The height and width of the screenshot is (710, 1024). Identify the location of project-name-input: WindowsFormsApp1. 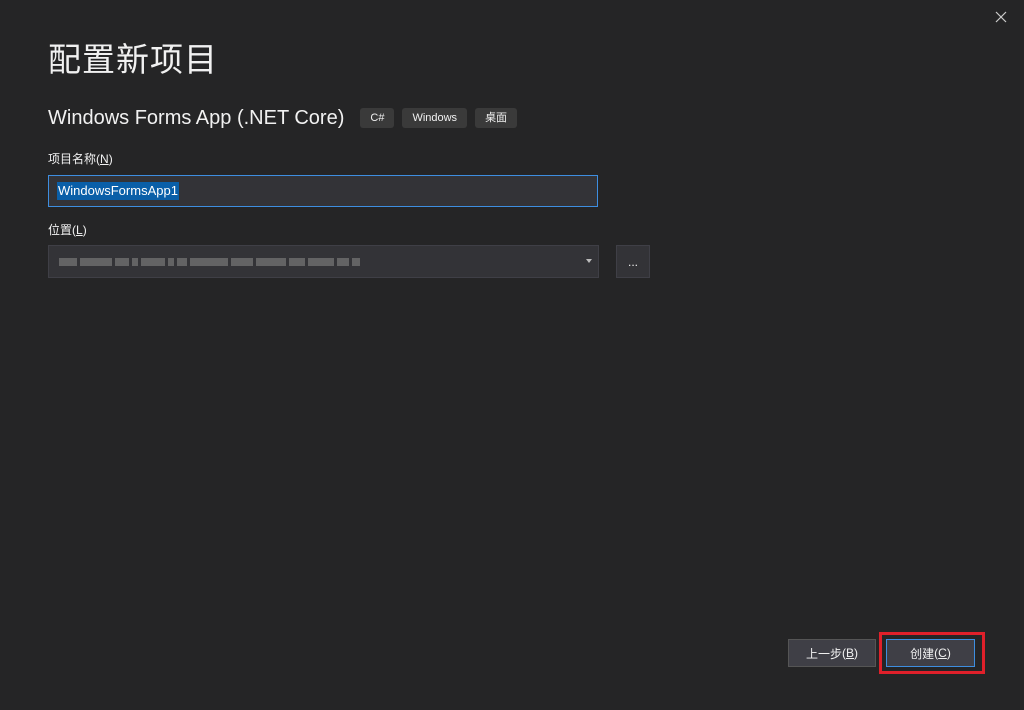
(323, 191).